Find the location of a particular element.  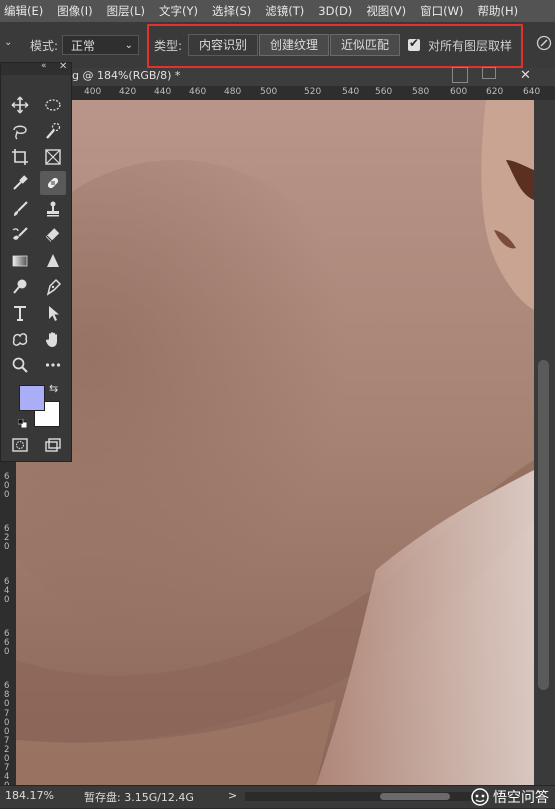

menu-select: 选择(S) is located at coordinates (231, 11).